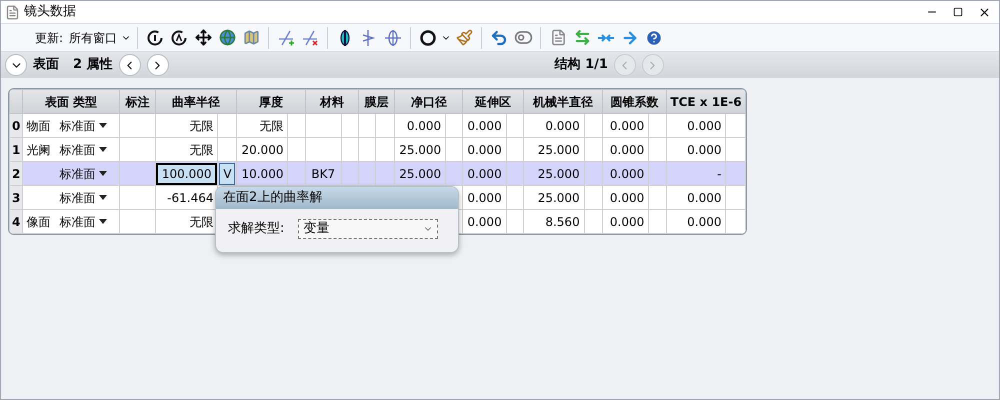 This screenshot has width=1000, height=400. I want to click on surface-comment: 像面, so click(39, 222).